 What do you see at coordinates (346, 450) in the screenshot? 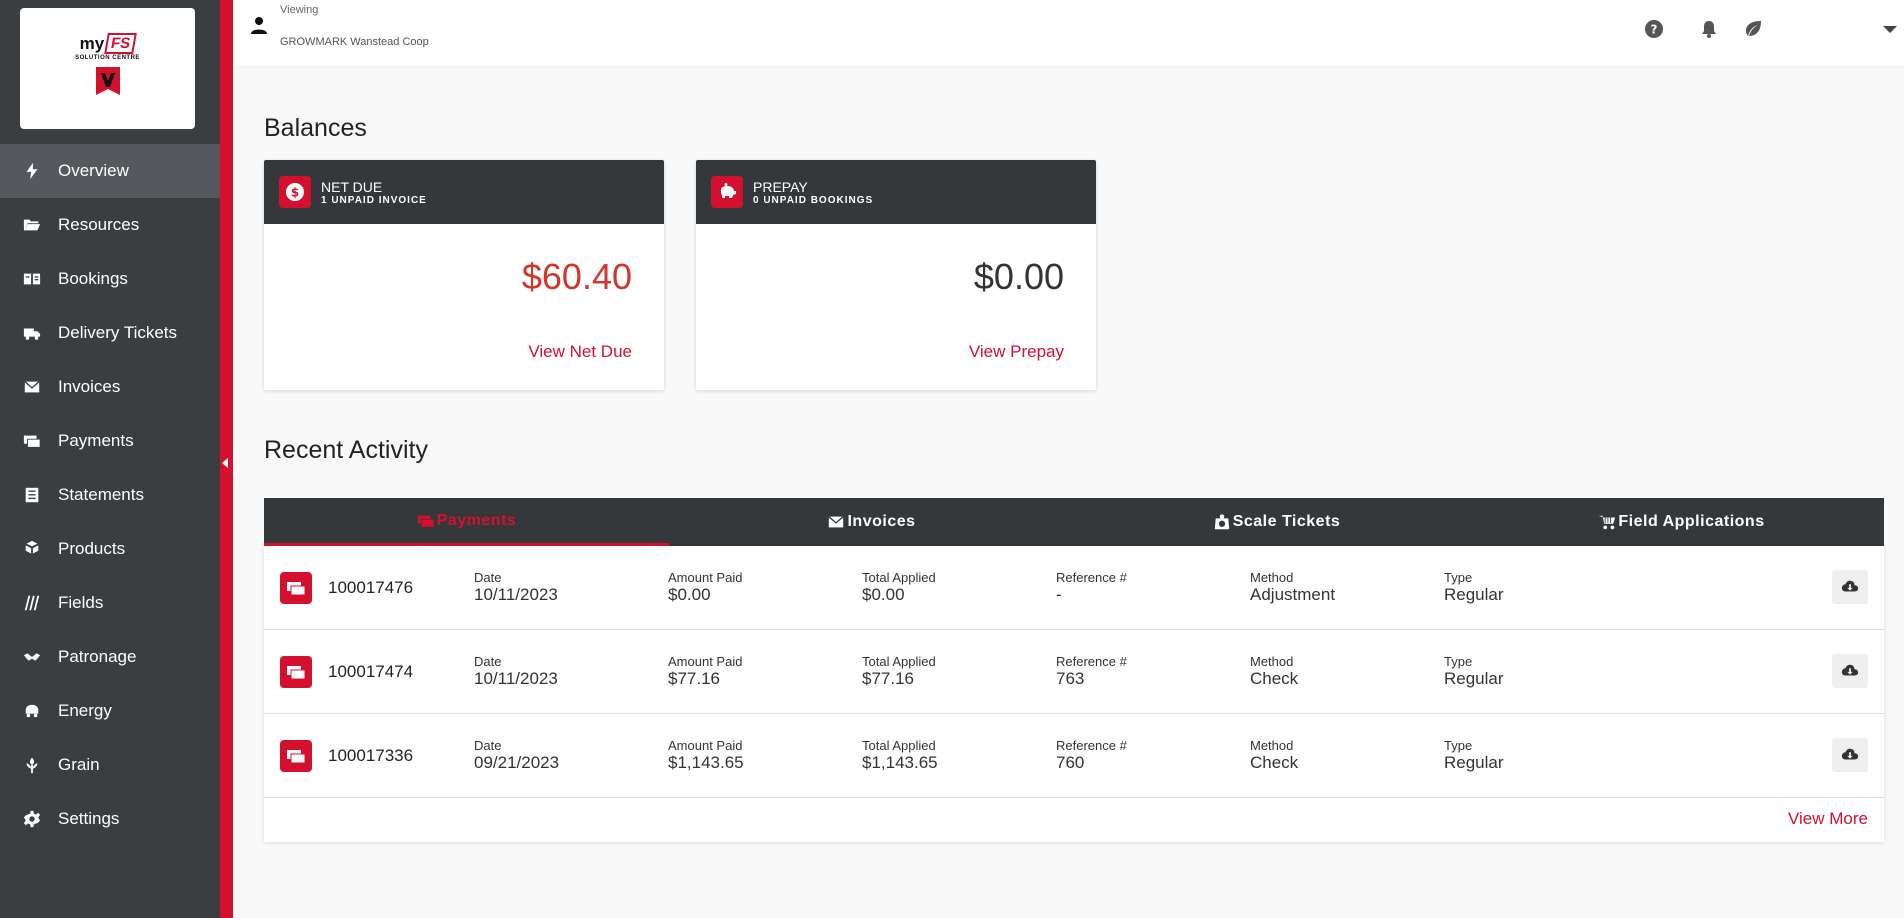
I see `recent-activity-heading: Recent Activity` at bounding box center [346, 450].